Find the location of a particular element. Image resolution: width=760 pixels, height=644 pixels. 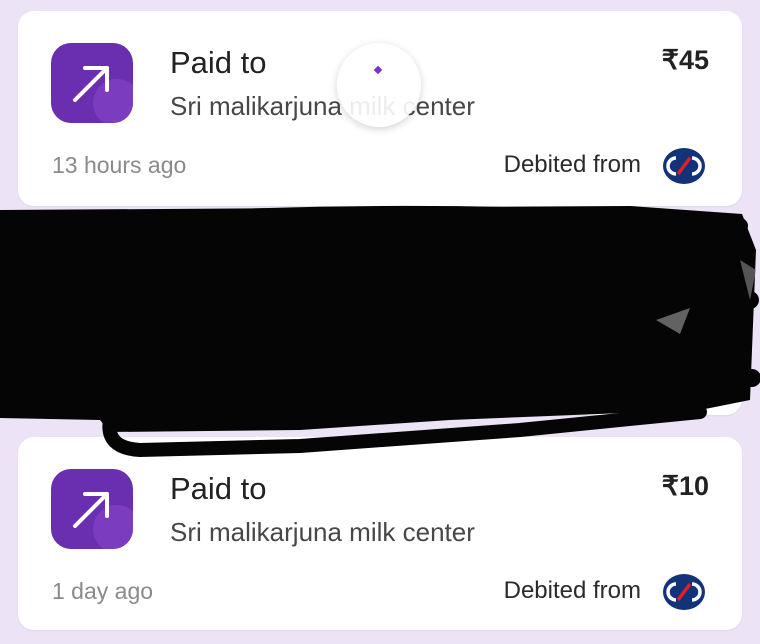

touch-indicator is located at coordinates (379, 85).